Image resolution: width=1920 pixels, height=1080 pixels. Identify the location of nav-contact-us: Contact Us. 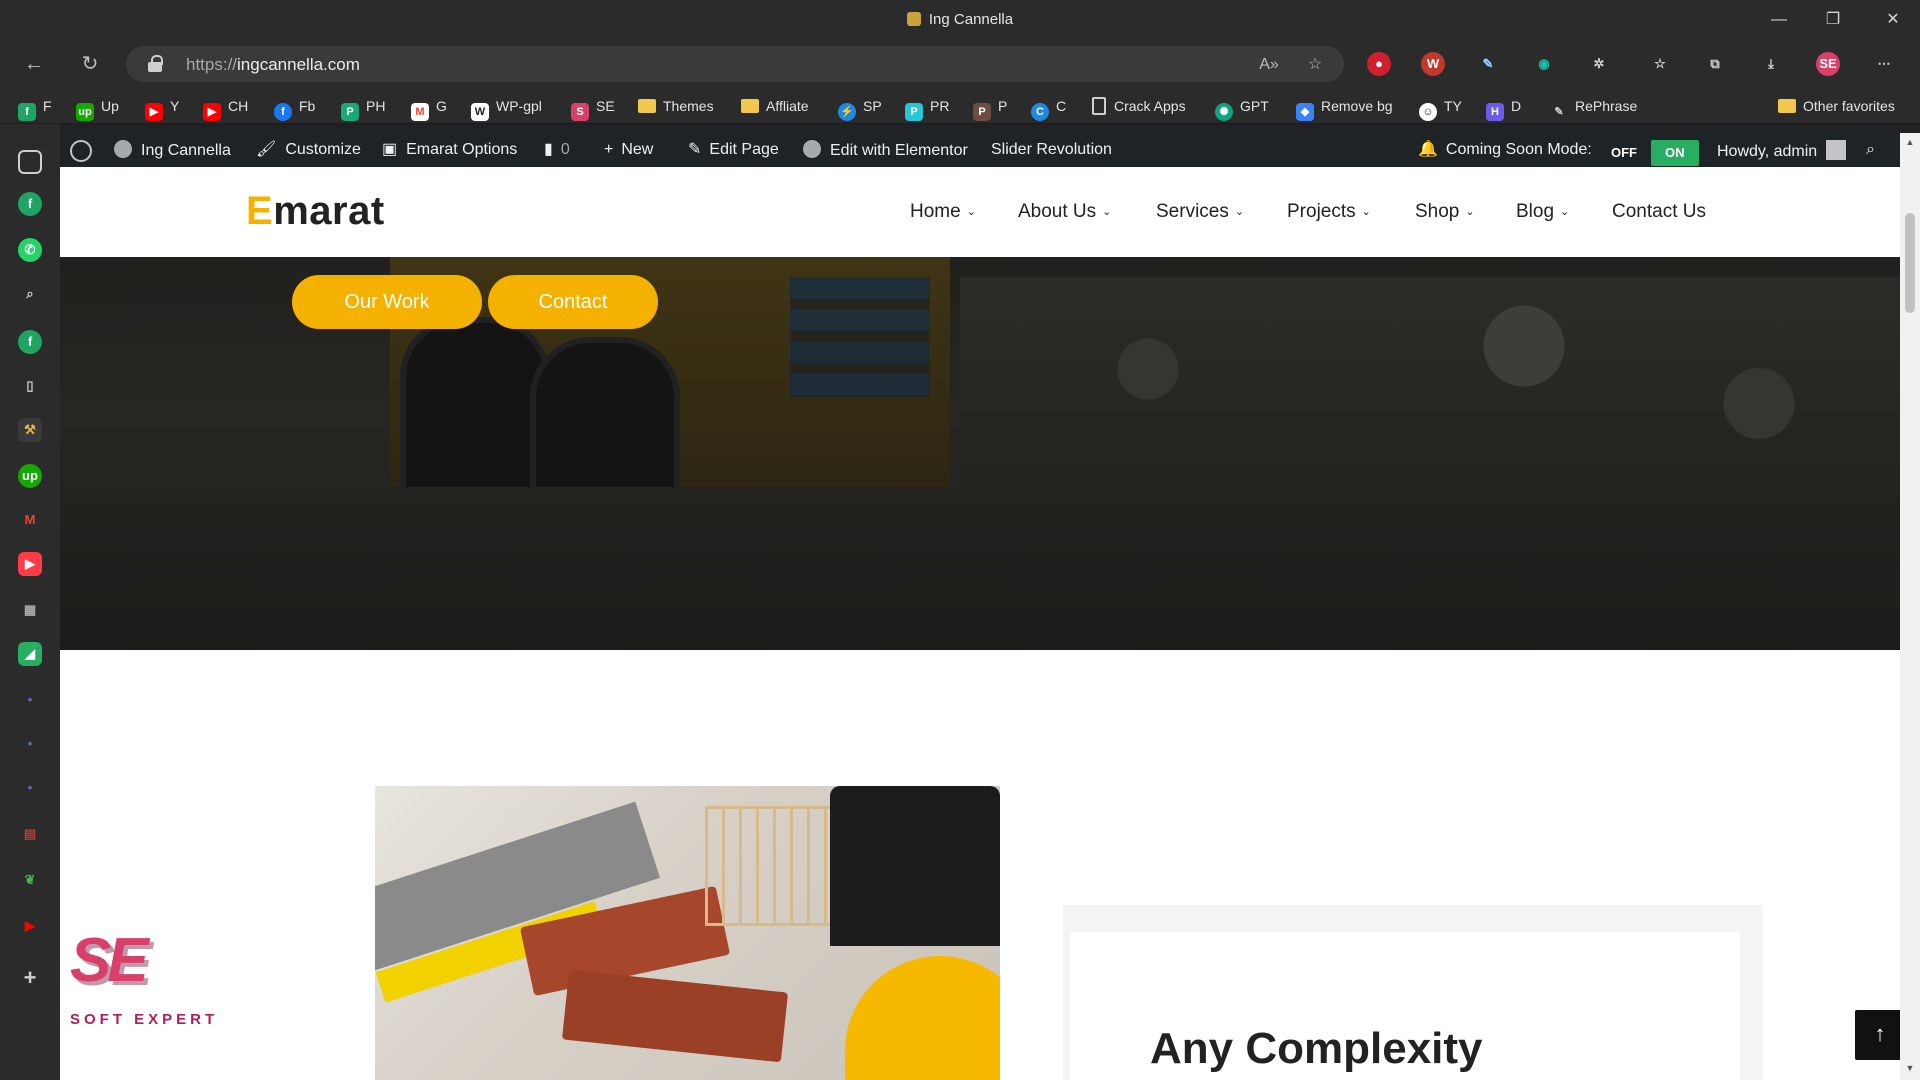
(1659, 212).